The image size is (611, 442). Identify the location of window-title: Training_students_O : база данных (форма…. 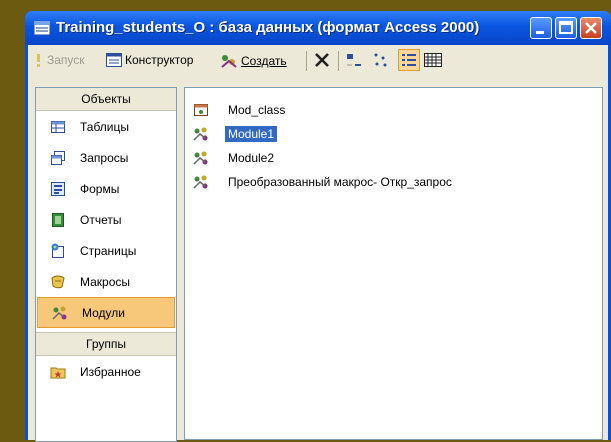
(268, 27).